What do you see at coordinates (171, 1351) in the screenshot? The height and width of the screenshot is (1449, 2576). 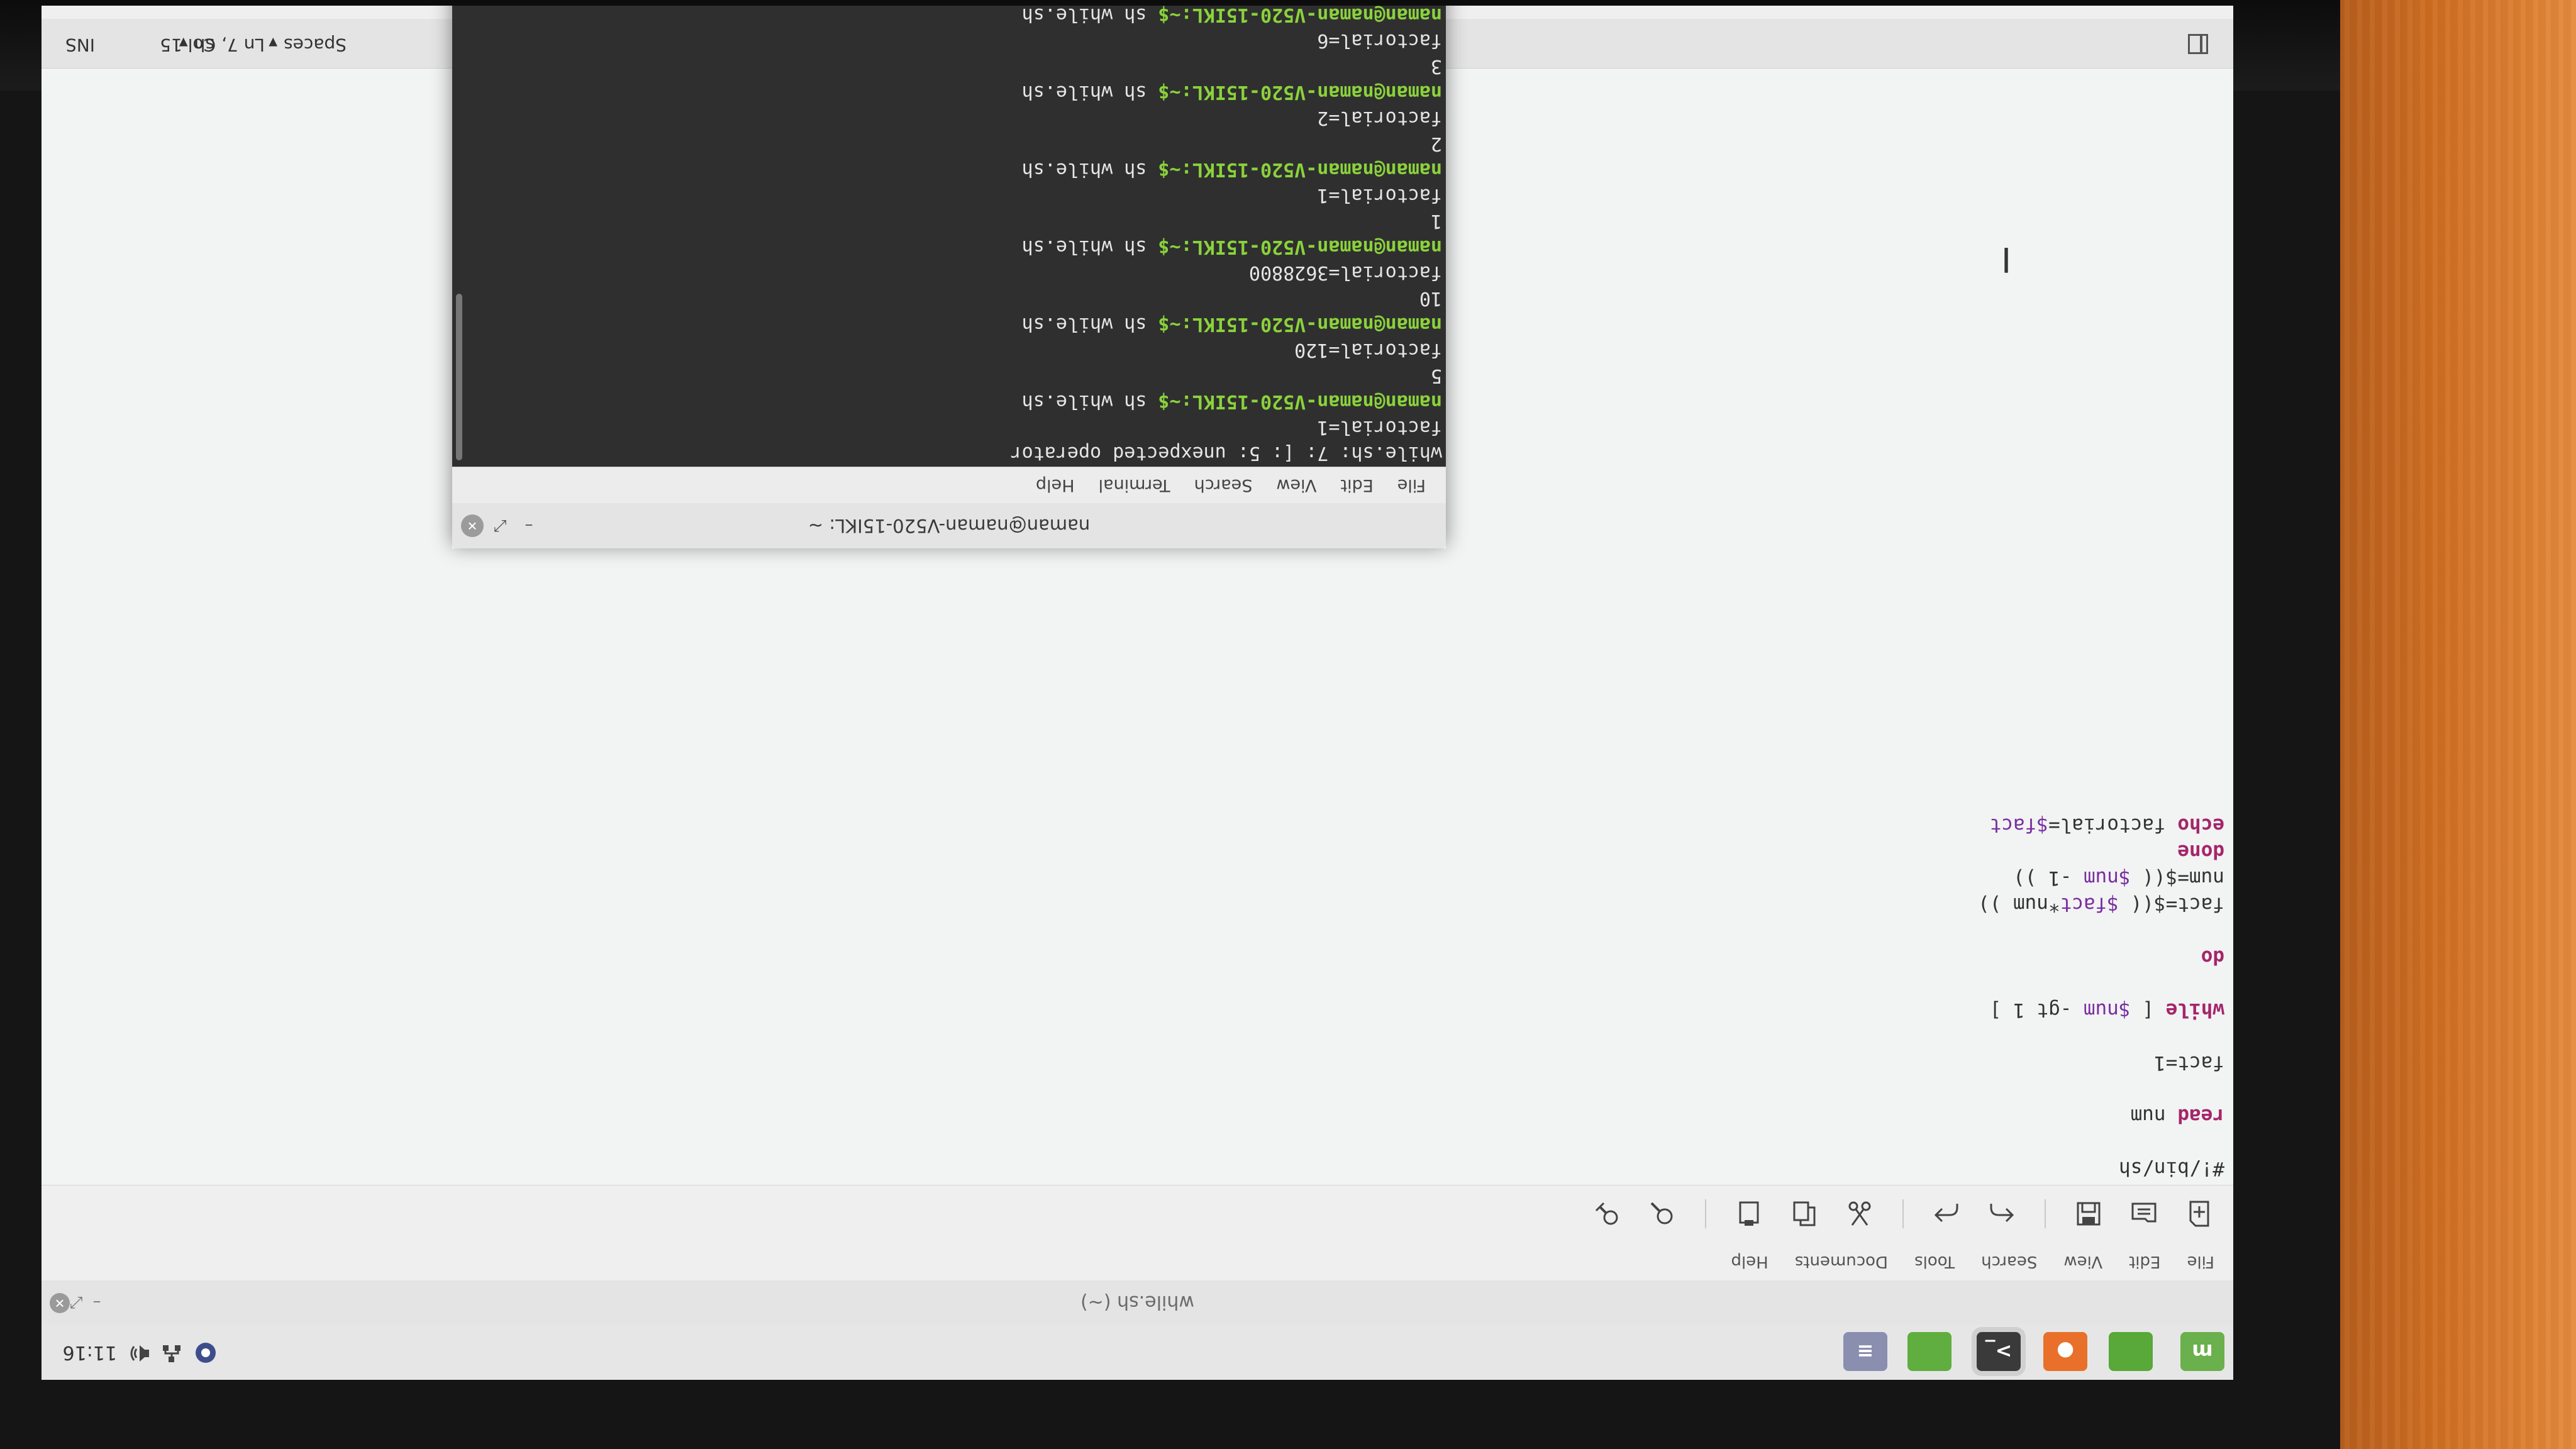 I see `network-icon` at bounding box center [171, 1351].